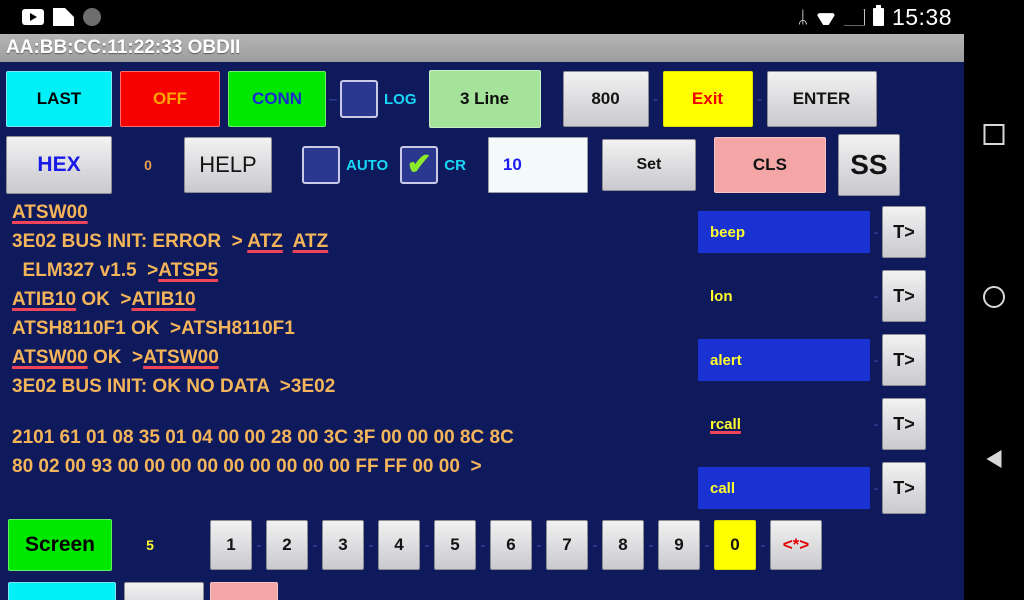 The height and width of the screenshot is (600, 1024). Describe the element at coordinates (92, 17) in the screenshot. I see `circle-icon` at that location.